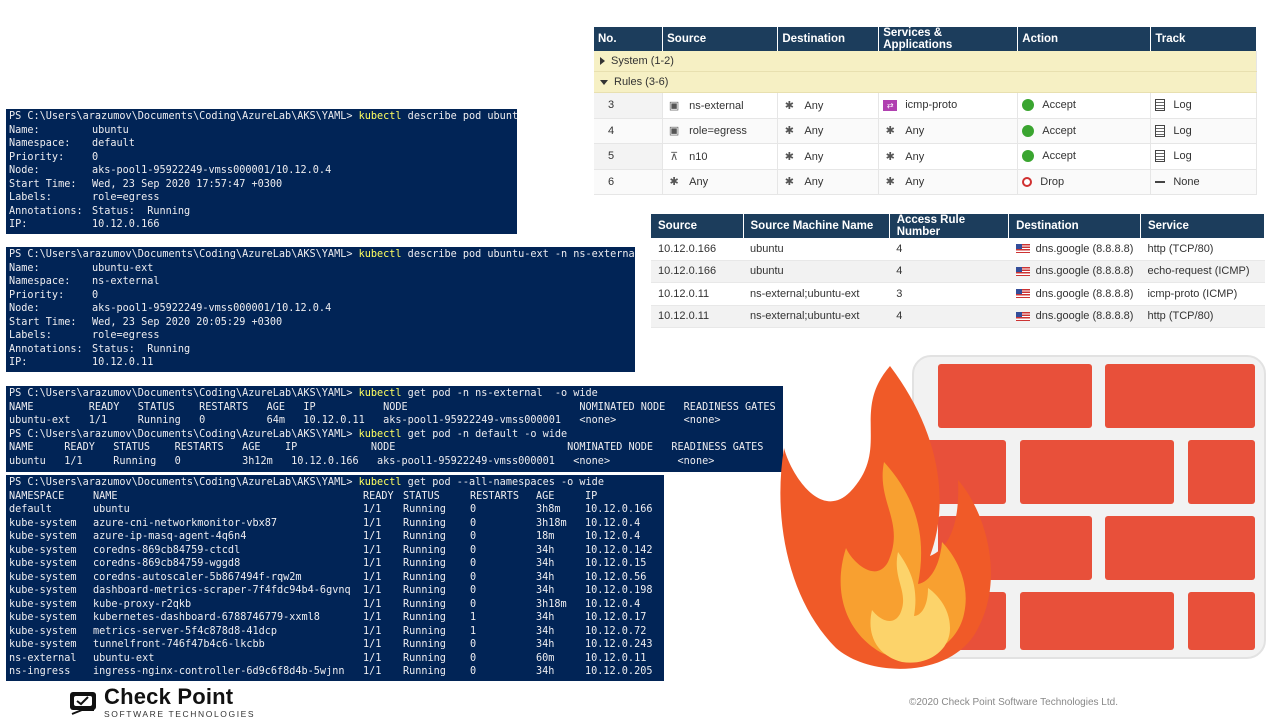  I want to click on rule-row: 5 ⊼ n10 ✱ Any ✱ Any Accept Log, so click(925, 156).